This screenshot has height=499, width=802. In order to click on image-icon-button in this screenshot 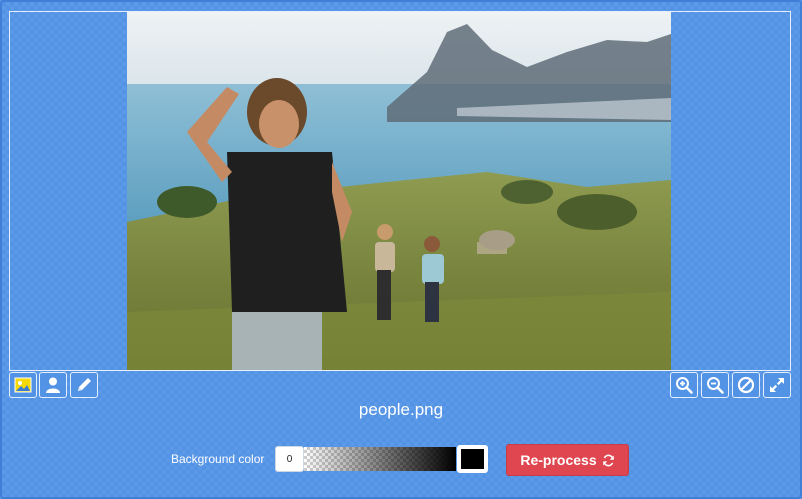, I will do `click(23, 385)`.